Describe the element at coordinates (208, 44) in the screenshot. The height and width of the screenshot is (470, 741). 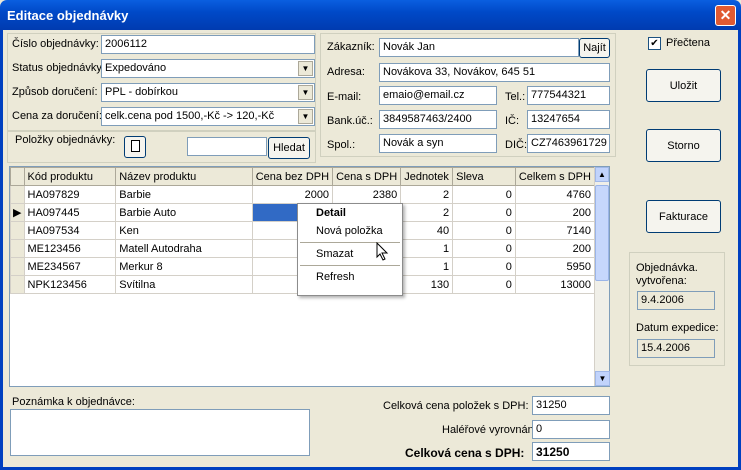
I see `order-number-field: 2006112` at that location.